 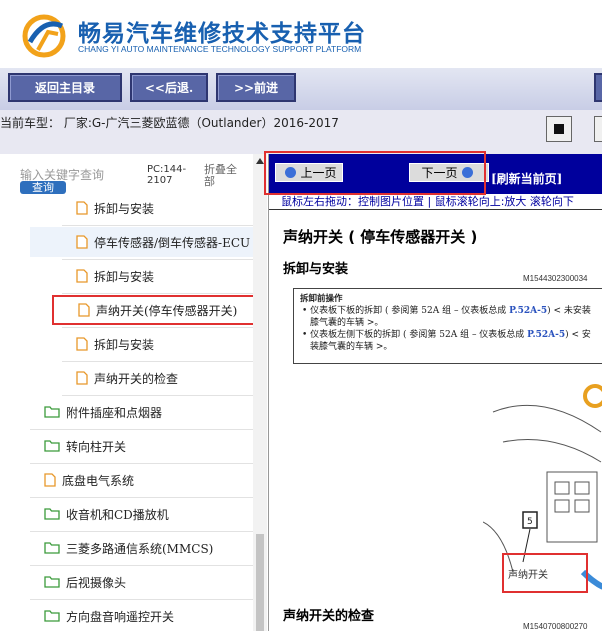 What do you see at coordinates (140, 548) in the screenshot?
I see `tree-item-label: 三菱多路通信系统(MMCS)` at bounding box center [140, 548].